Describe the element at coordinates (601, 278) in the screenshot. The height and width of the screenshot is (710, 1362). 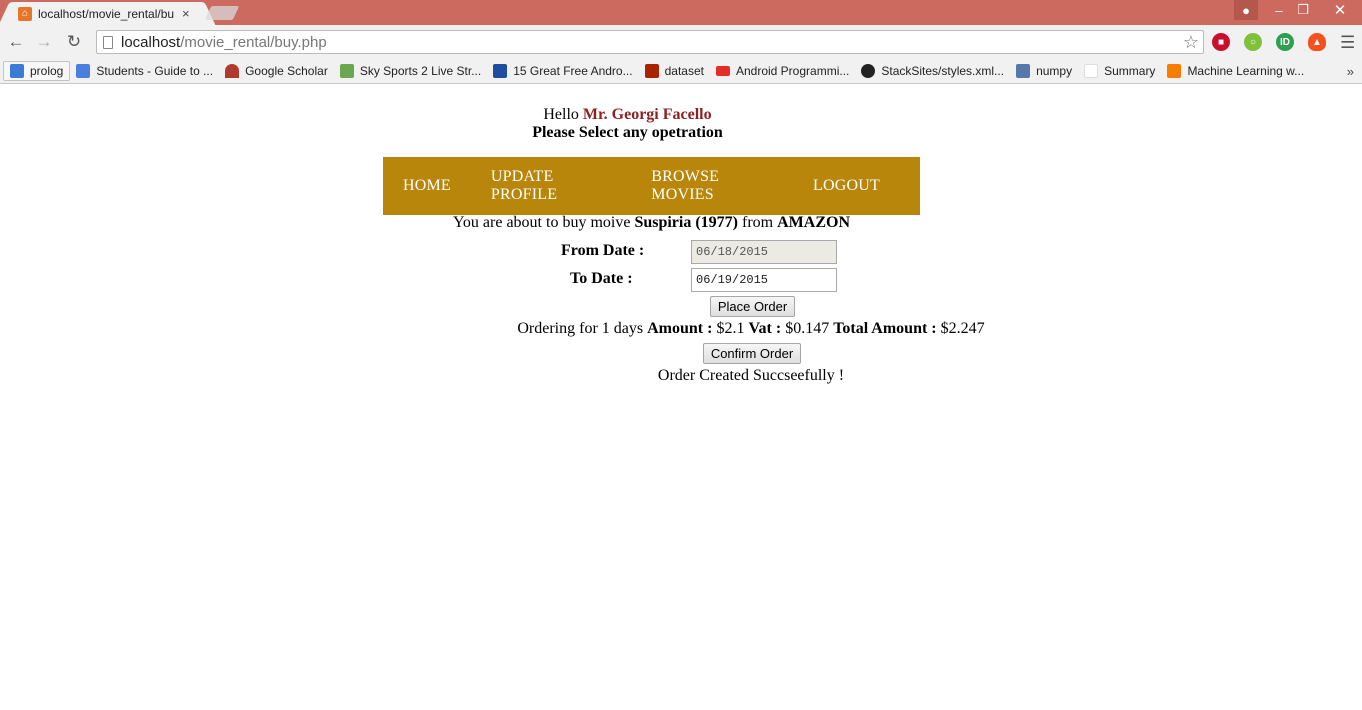
I see `to-date-label: To Date :` at that location.